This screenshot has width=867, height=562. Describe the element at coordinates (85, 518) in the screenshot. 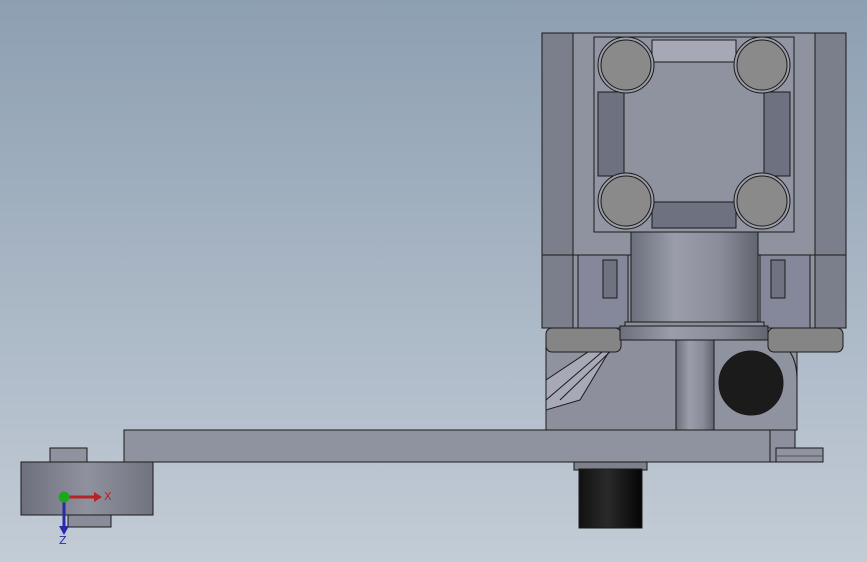

I see `coordinate-triad: X Z` at that location.